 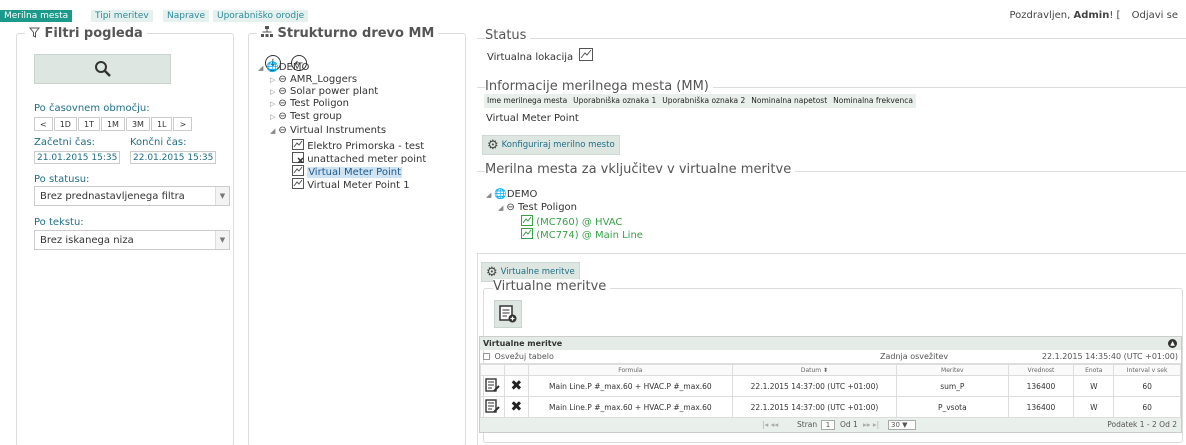 I want to click on col-meritev: Meritev, so click(x=952, y=370).